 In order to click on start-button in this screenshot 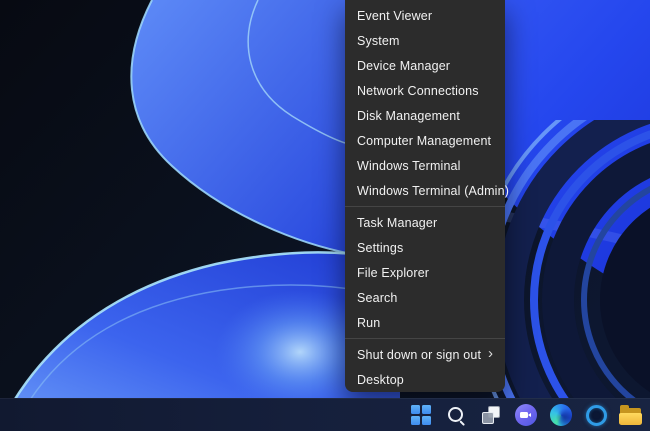, I will do `click(421, 415)`.